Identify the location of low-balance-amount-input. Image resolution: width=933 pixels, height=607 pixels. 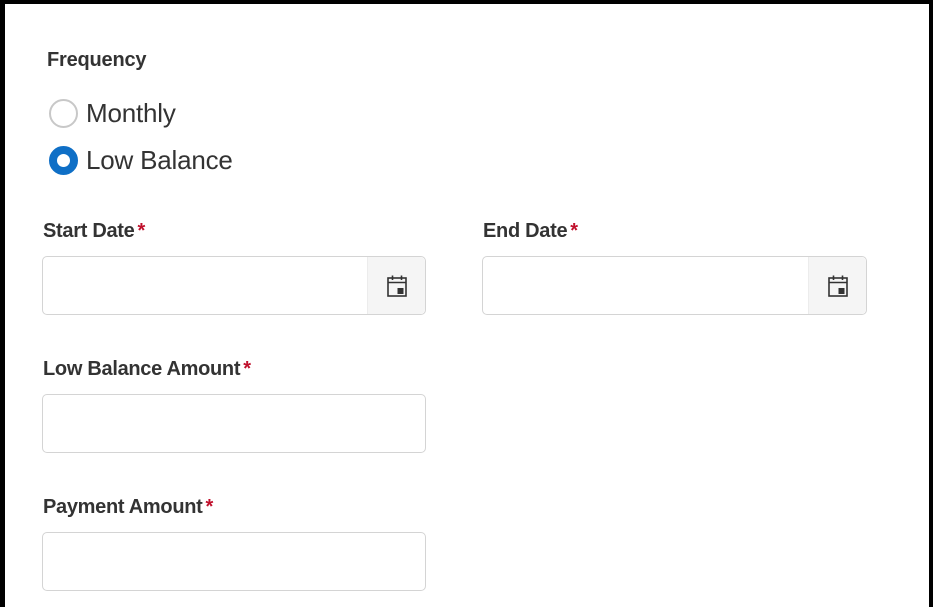
(234, 423).